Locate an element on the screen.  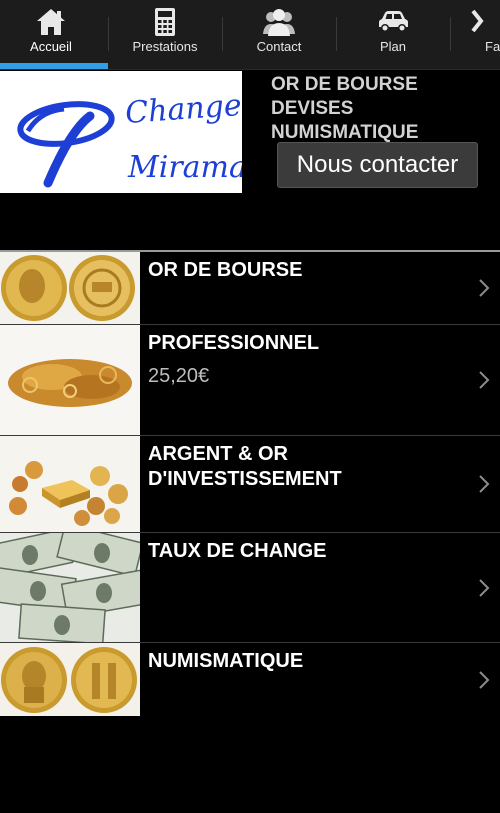
logo-text-line2: Miramar is located at coordinates (184, 167).